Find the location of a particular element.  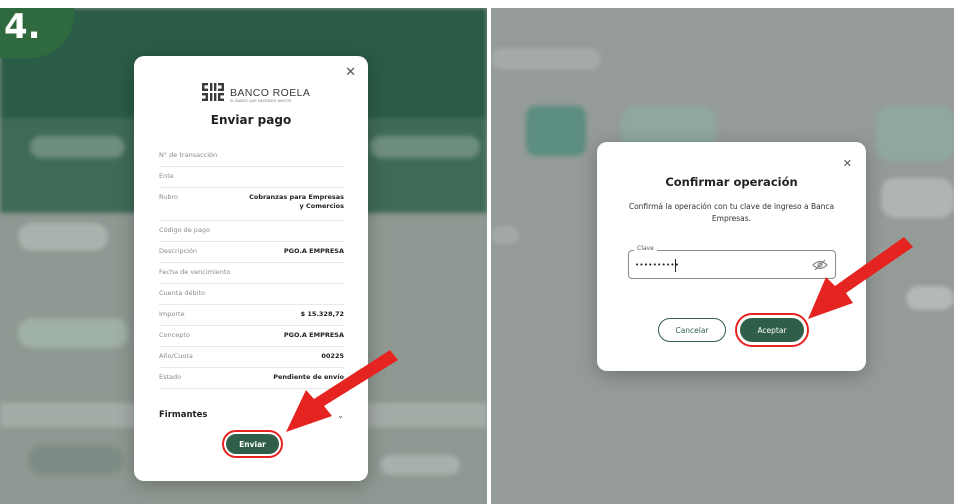

detail-value: Pendiente de envío is located at coordinates (308, 377).